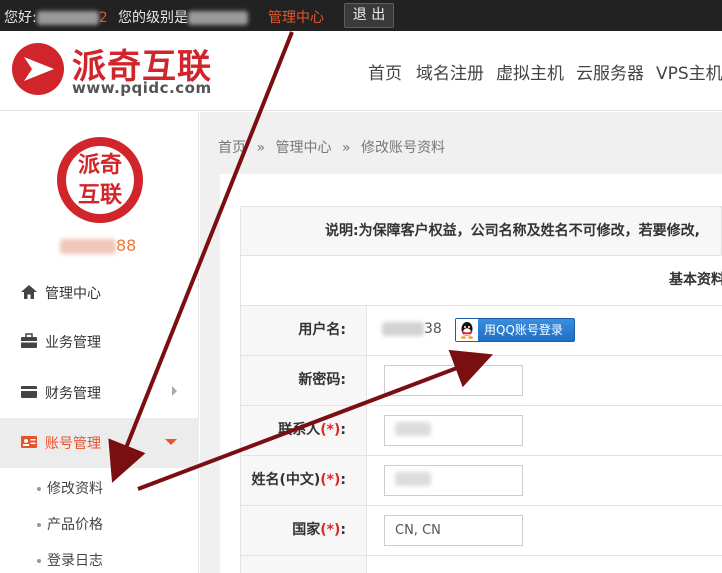  Describe the element at coordinates (403, 329) in the screenshot. I see `blurred-username-value` at that location.